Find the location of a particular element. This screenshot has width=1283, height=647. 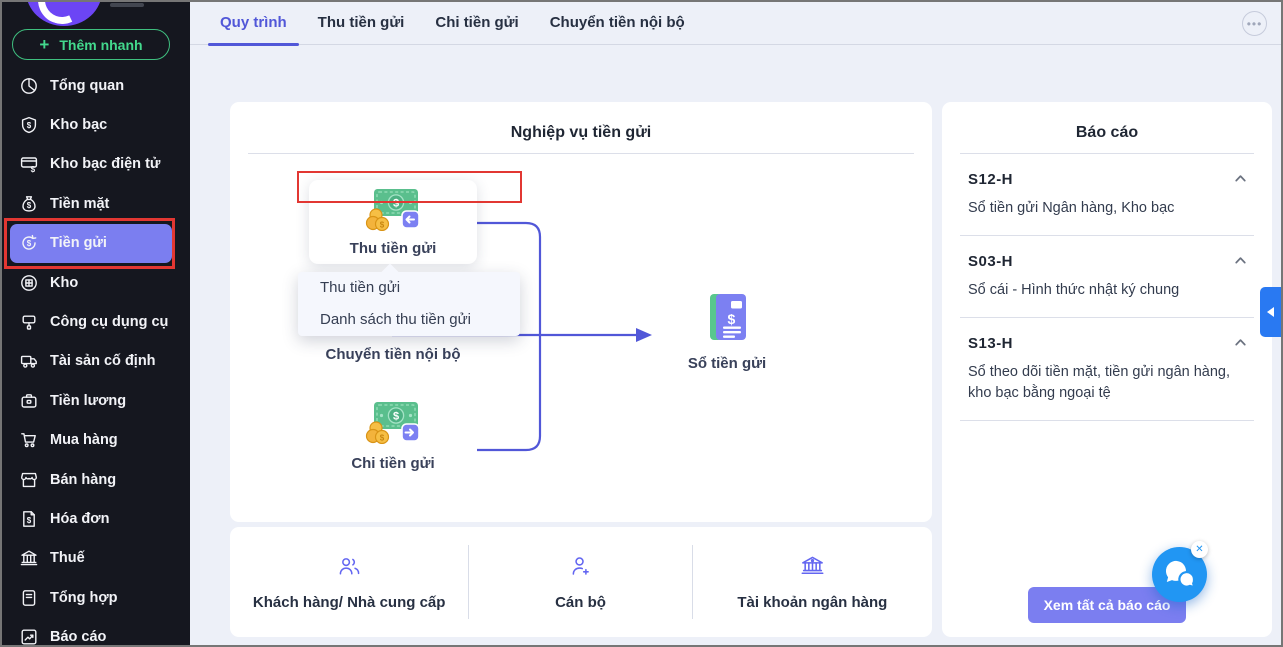

dropdown-item: Danh sách thu tiền gửi is located at coordinates (409, 320).